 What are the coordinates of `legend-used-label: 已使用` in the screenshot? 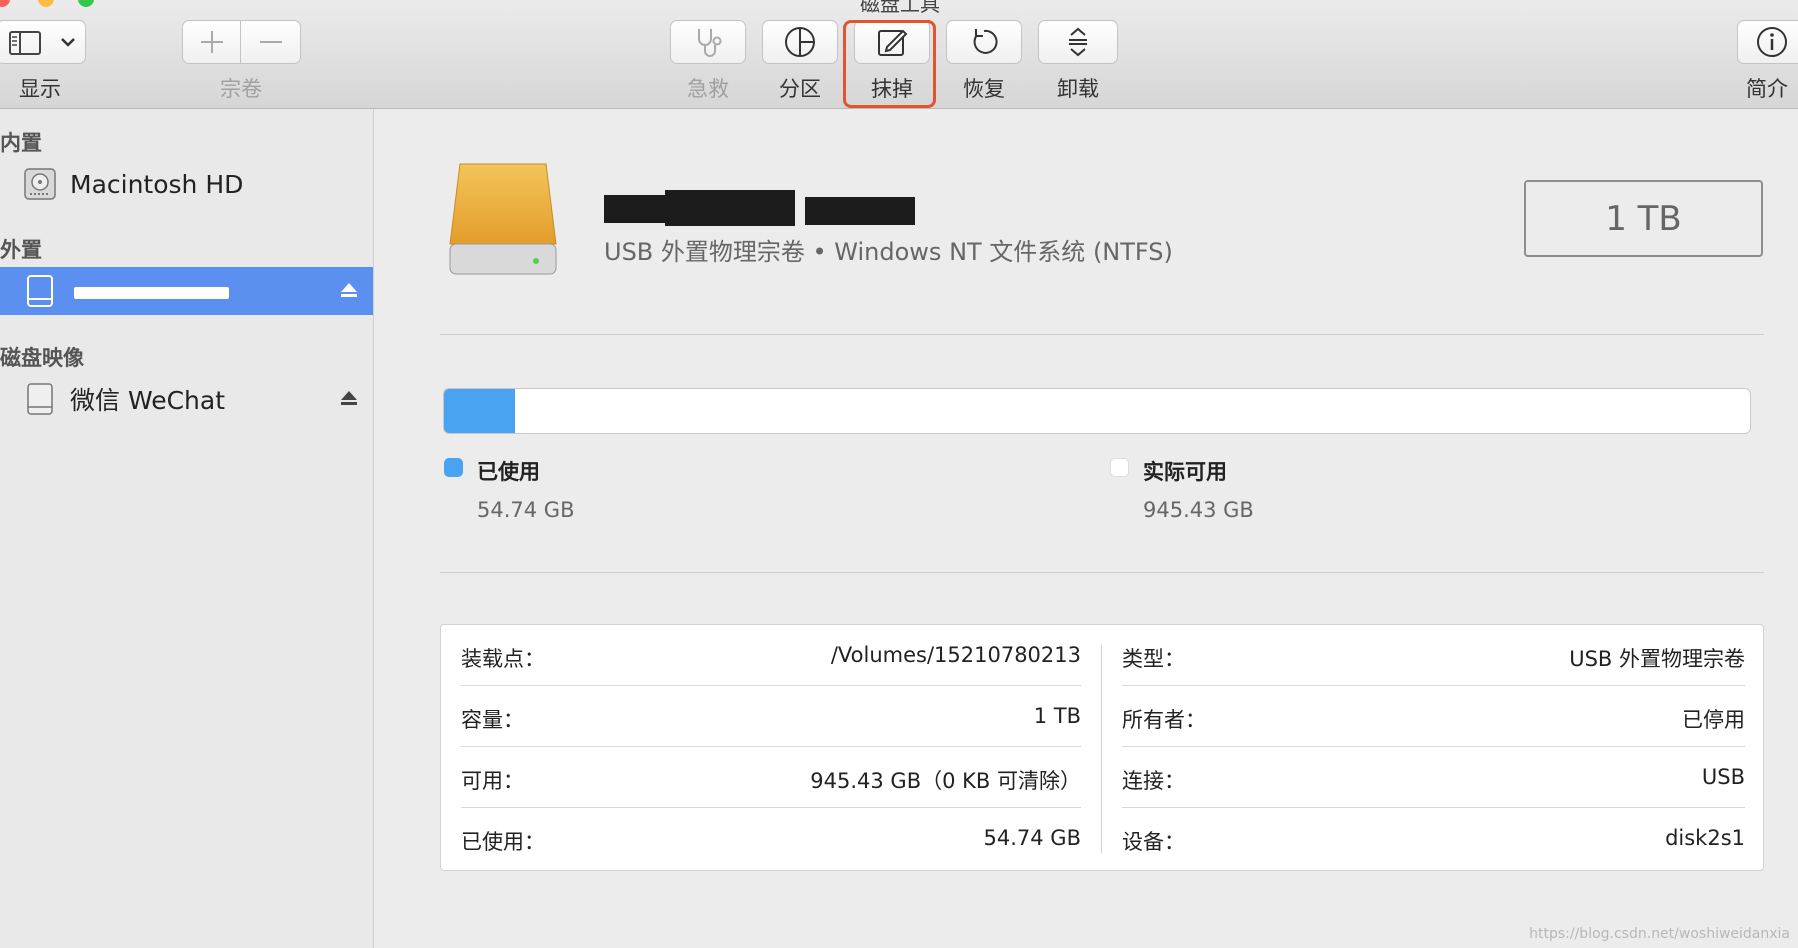 It's located at (508, 472).